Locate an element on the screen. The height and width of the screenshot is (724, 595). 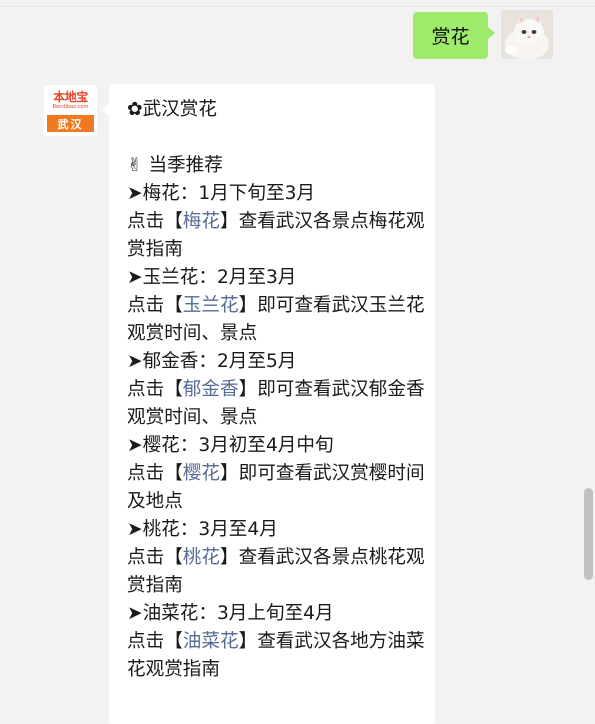
section-heading: ✌ 当季推荐 is located at coordinates (175, 165).